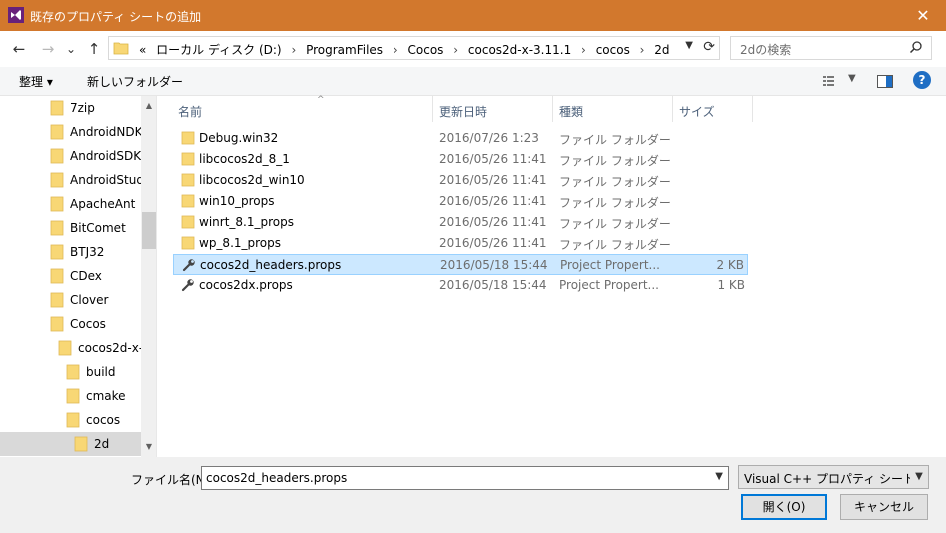  What do you see at coordinates (784, 507) in the screenshot?
I see `open-button: 開く(O)` at bounding box center [784, 507].